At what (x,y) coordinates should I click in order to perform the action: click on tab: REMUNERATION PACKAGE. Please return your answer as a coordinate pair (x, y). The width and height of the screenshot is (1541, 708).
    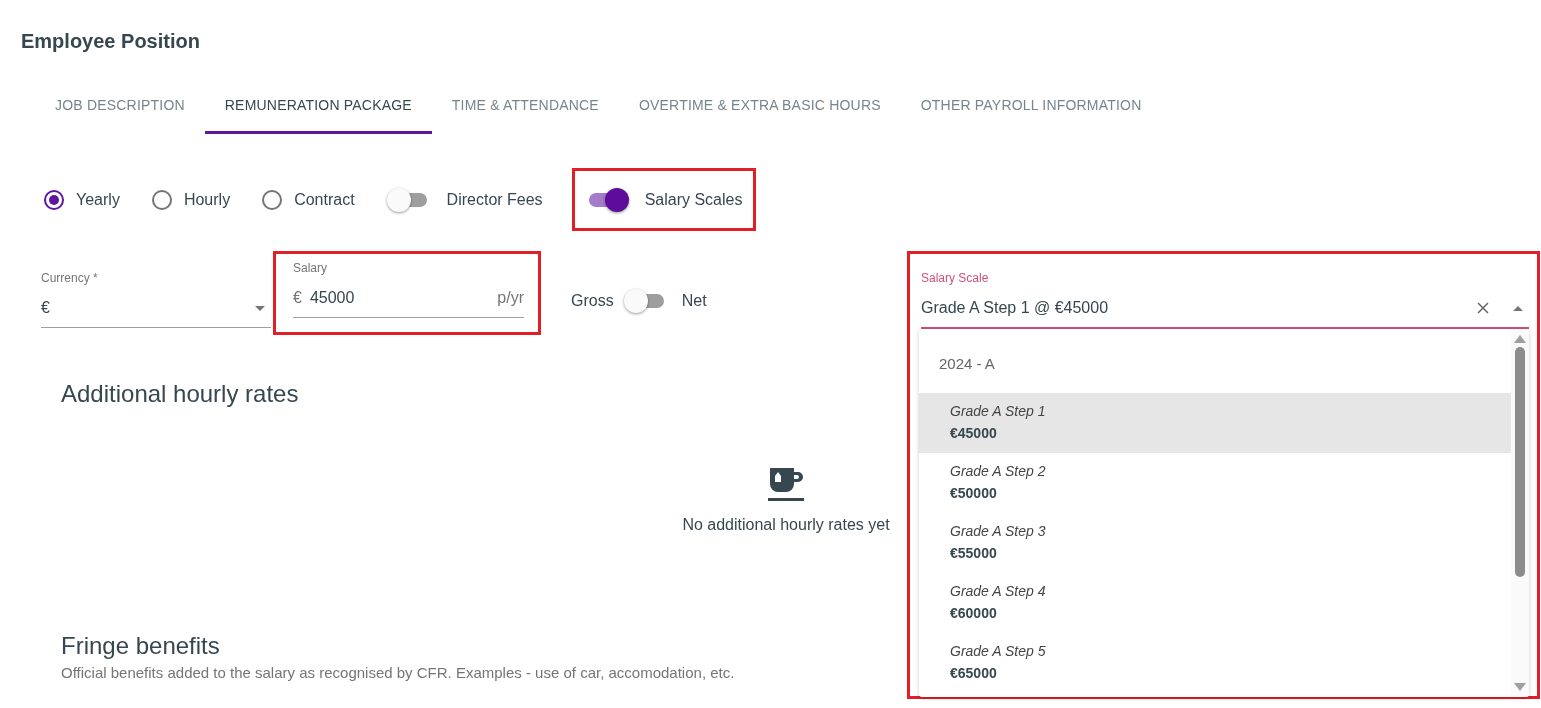
    Looking at the image, I should click on (318, 107).